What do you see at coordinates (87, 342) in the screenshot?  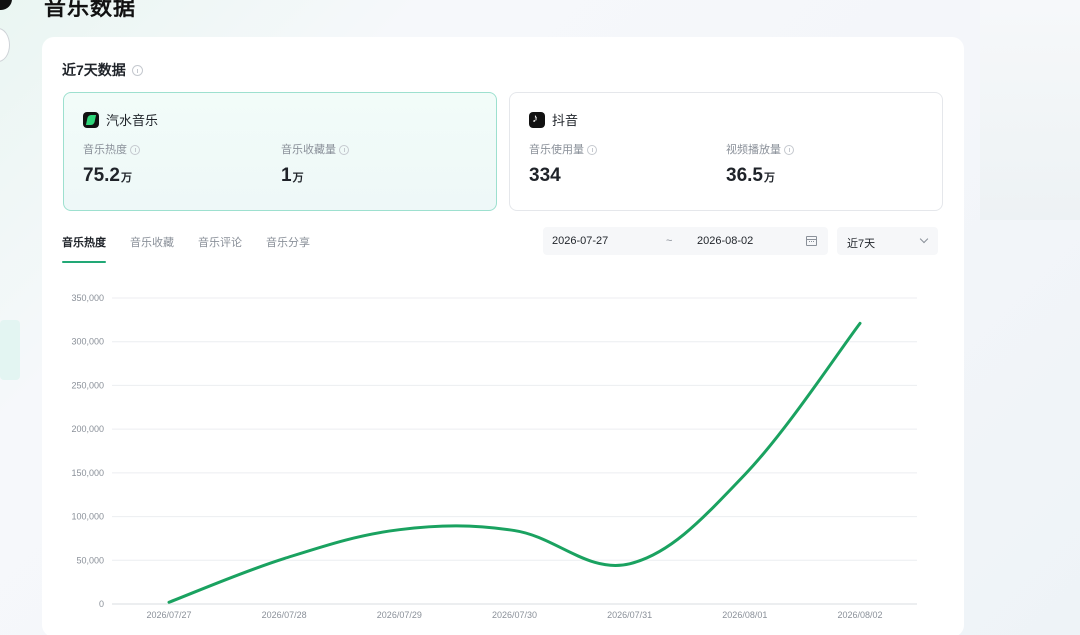 I see `y-tick-label: 300,000` at bounding box center [87, 342].